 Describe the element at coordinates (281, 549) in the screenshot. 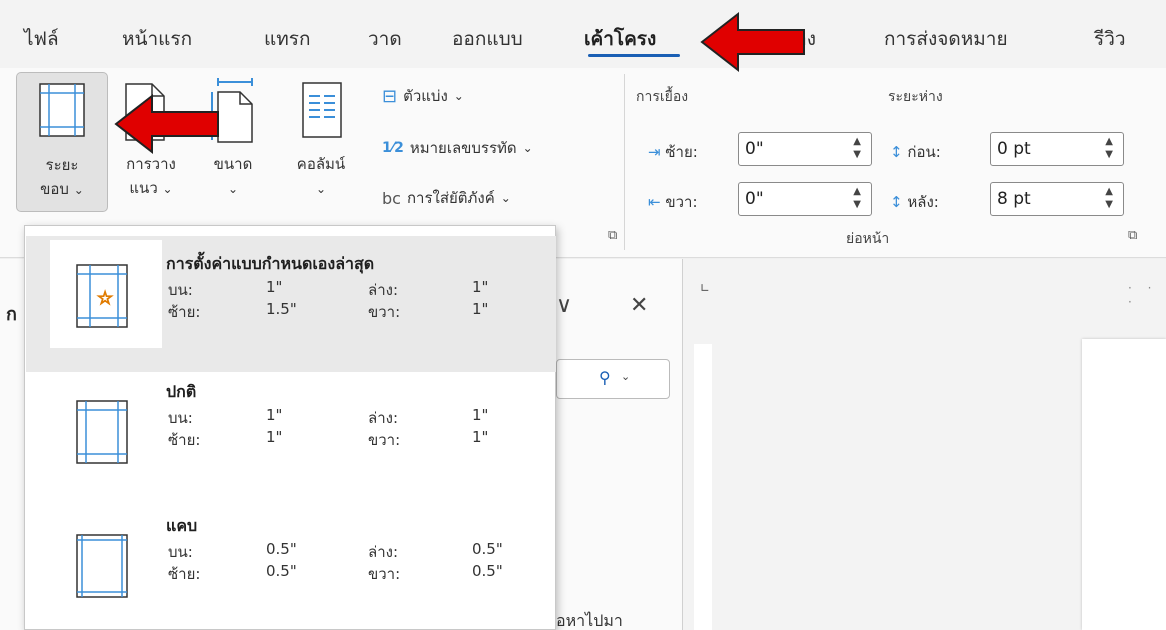

I see `top-value: 0.5"` at that location.